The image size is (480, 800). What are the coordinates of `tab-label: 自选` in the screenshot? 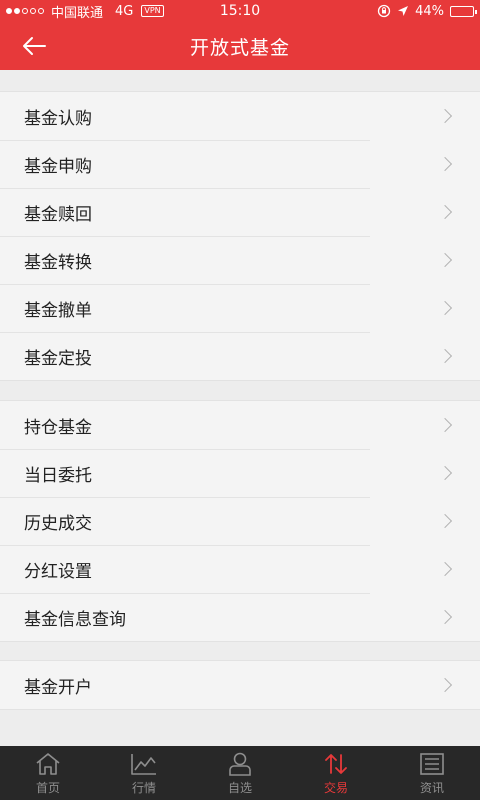 It's located at (239, 787).